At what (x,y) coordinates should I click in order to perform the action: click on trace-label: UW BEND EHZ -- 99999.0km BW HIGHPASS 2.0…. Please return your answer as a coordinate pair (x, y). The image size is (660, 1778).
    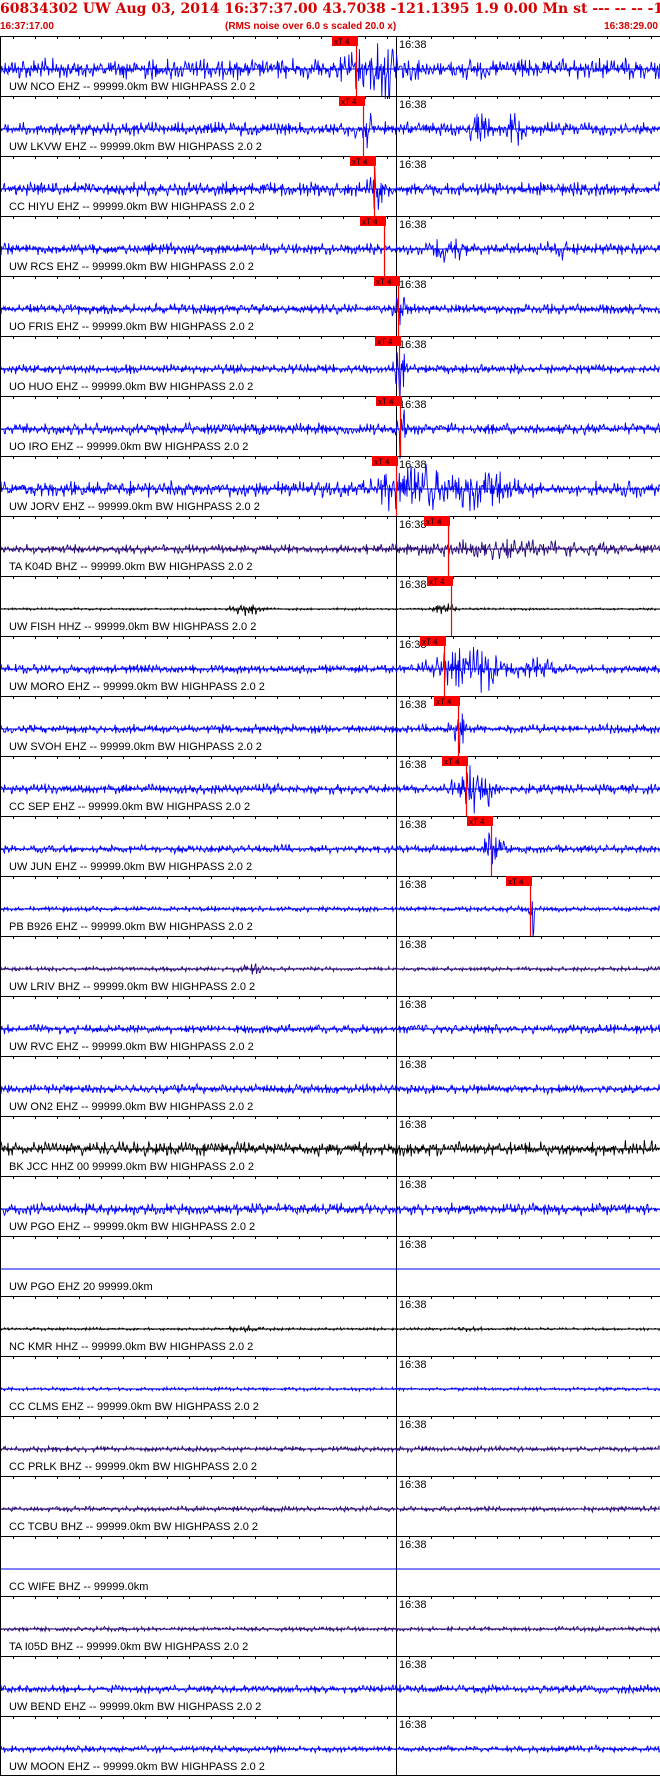
    Looking at the image, I should click on (135, 1707).